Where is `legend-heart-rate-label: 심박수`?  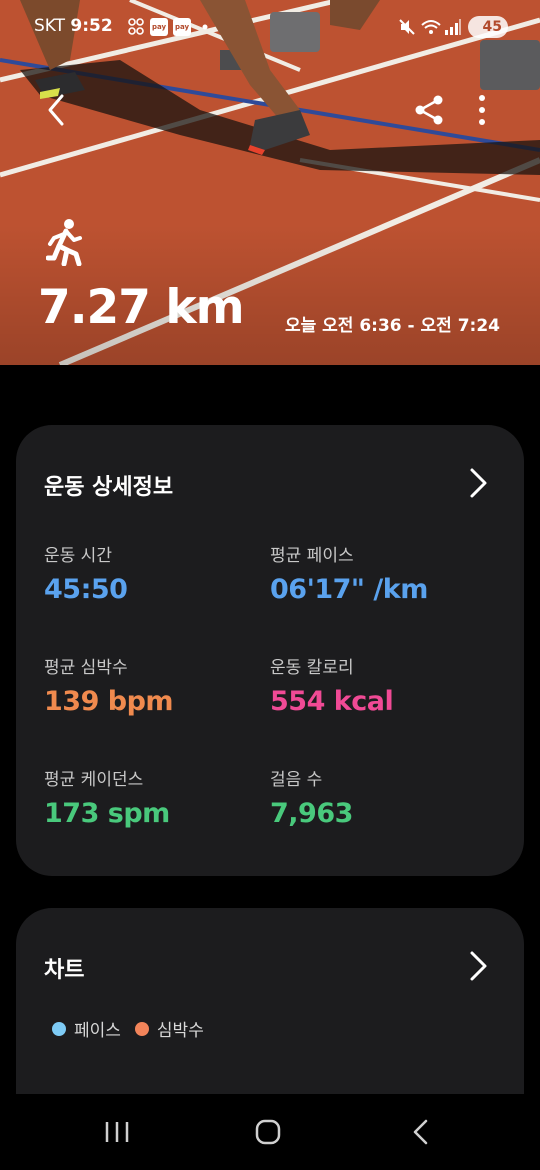
legend-heart-rate-label: 심박수 is located at coordinates (180, 1031).